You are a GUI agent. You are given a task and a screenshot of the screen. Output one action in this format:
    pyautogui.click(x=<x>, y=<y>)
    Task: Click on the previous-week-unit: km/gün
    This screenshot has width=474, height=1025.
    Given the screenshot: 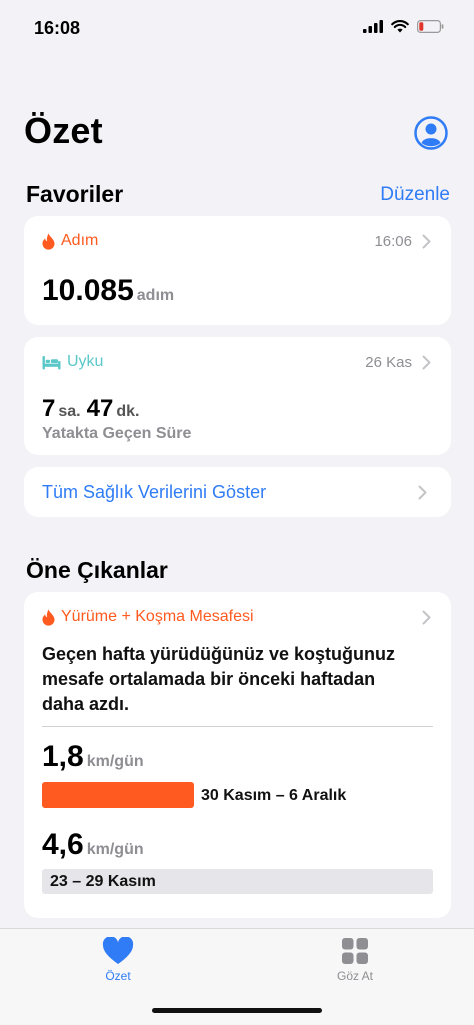 What is the action you would take?
    pyautogui.click(x=115, y=849)
    